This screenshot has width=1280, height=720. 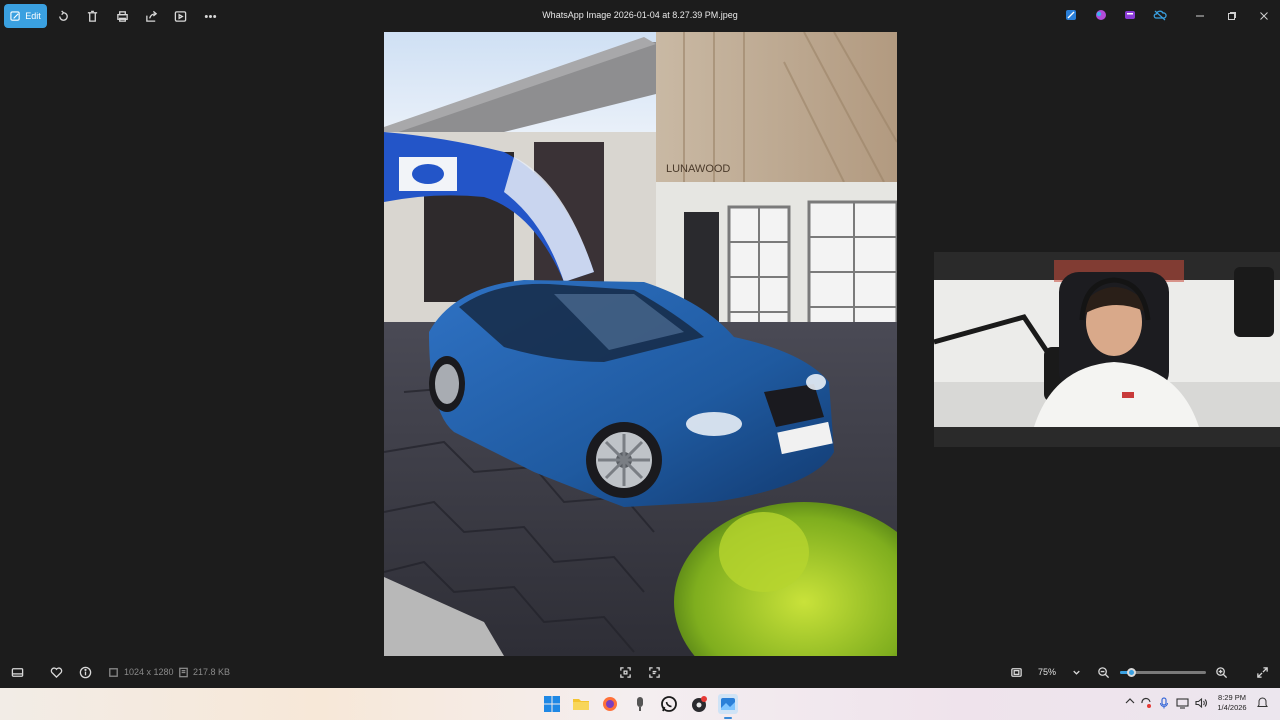 What do you see at coordinates (640, 672) in the screenshot?
I see `status-bar` at bounding box center [640, 672].